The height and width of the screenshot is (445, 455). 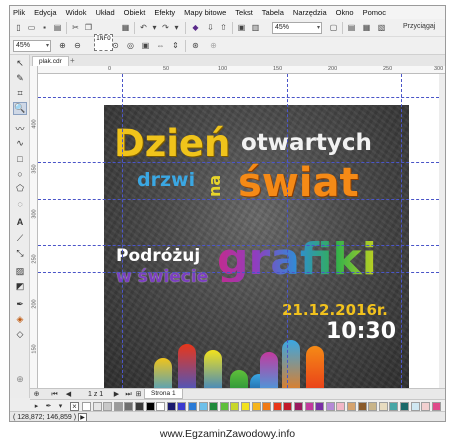 I want to click on crop-tool-icon: ⌗, so click(x=20, y=93).